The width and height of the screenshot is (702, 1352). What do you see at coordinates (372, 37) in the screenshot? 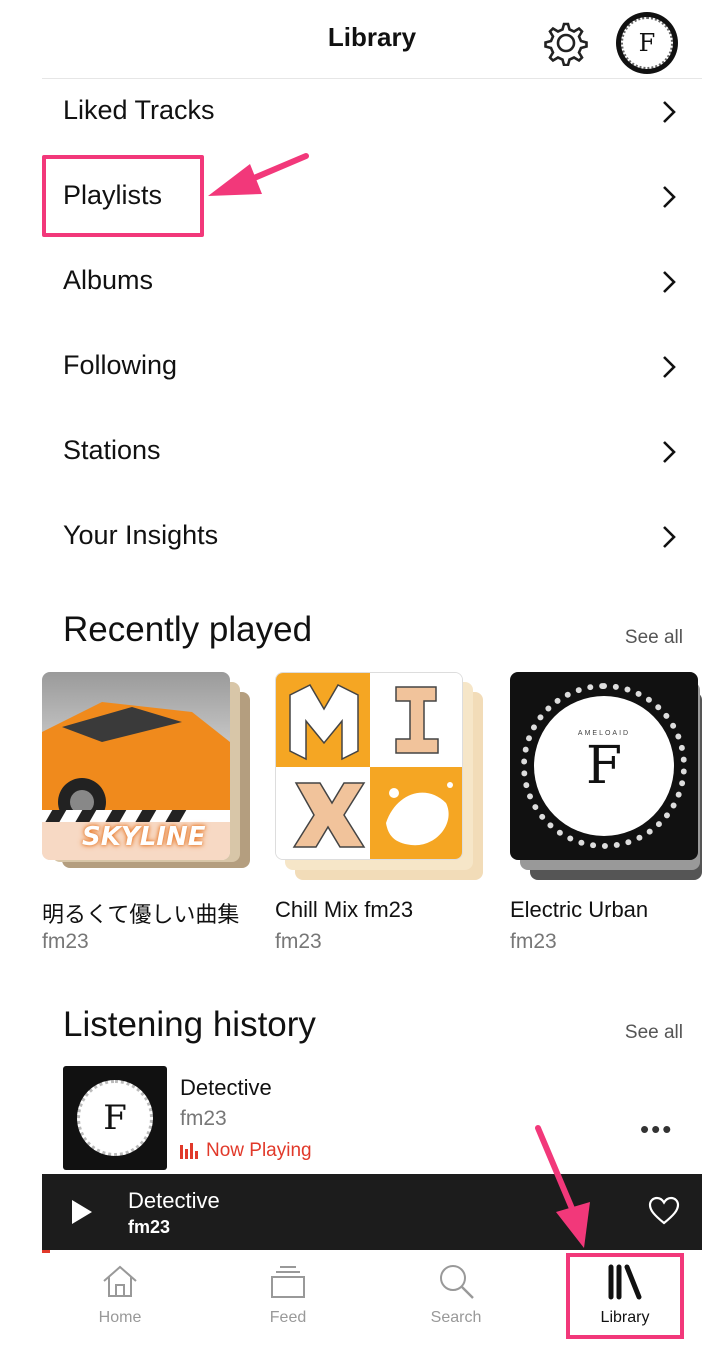
I see `page-title: Library` at bounding box center [372, 37].